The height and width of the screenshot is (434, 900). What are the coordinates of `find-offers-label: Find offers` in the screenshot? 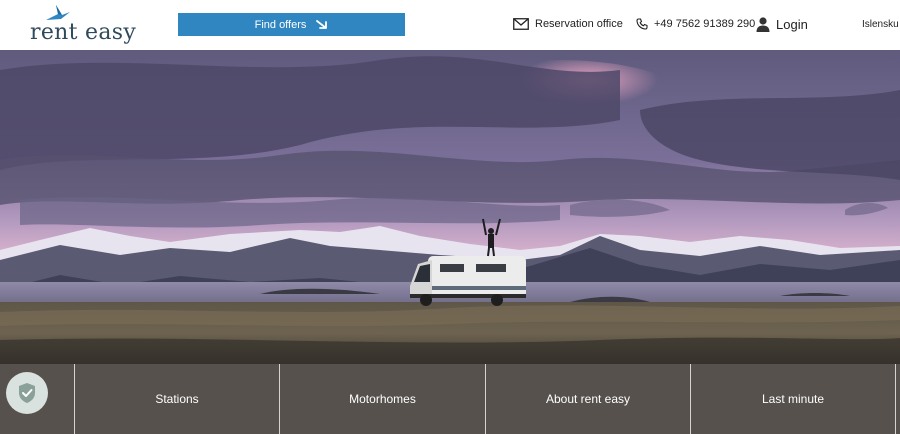 It's located at (280, 24).